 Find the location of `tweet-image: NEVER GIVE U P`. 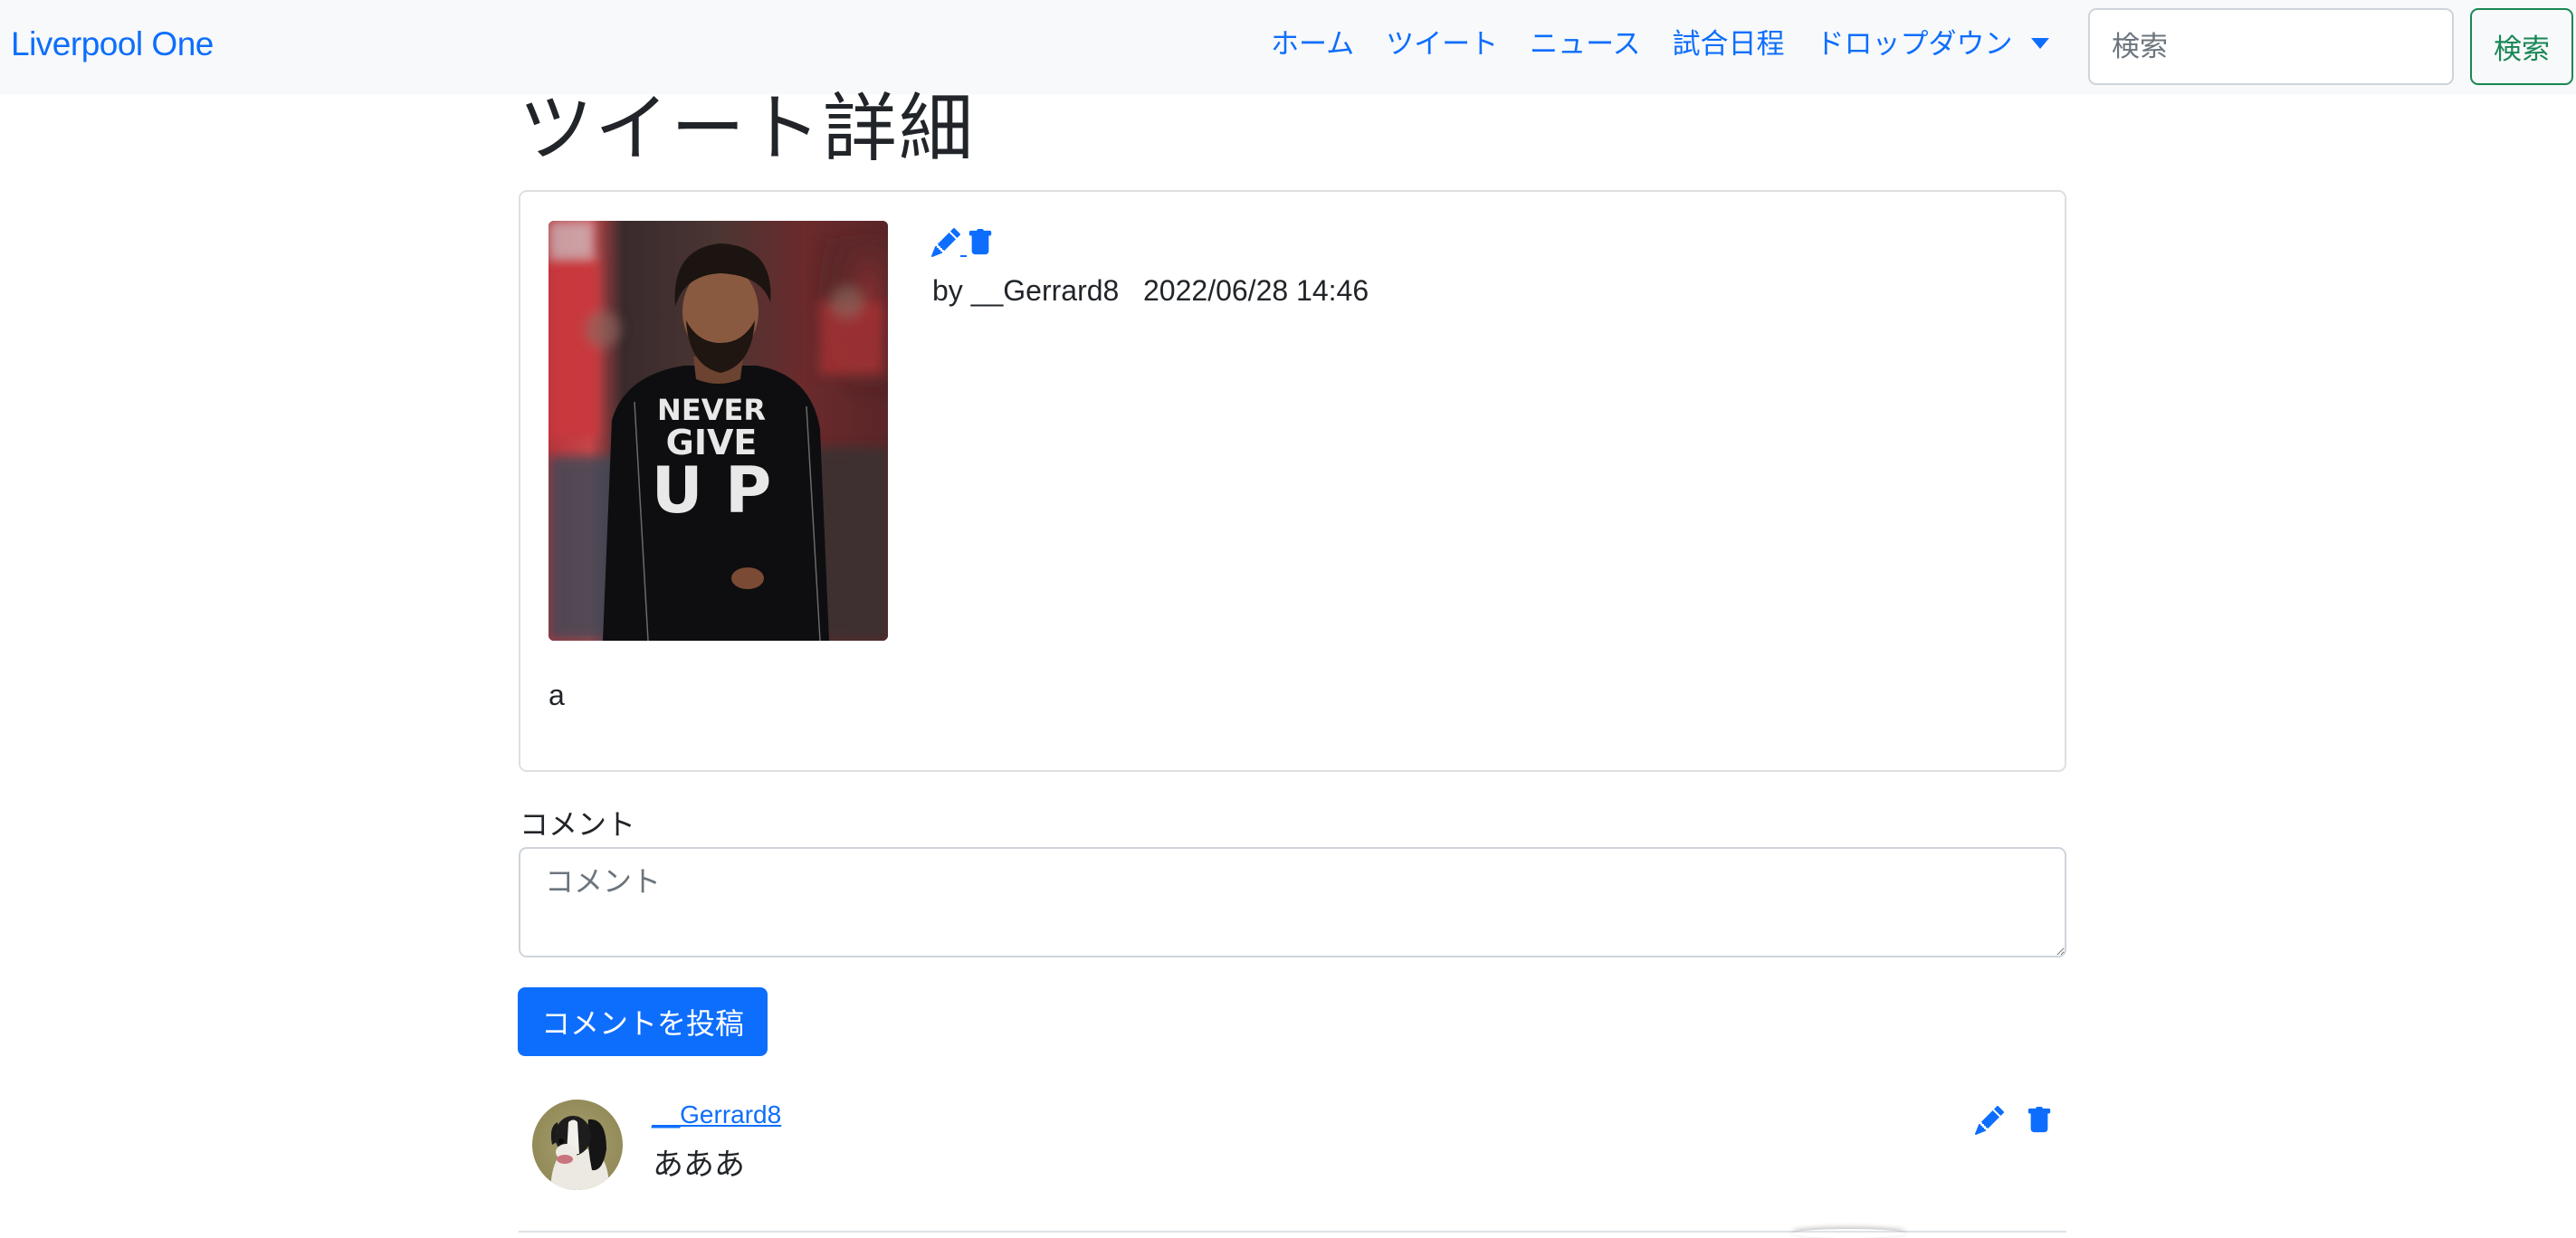

tweet-image: NEVER GIVE U P is located at coordinates (719, 431).